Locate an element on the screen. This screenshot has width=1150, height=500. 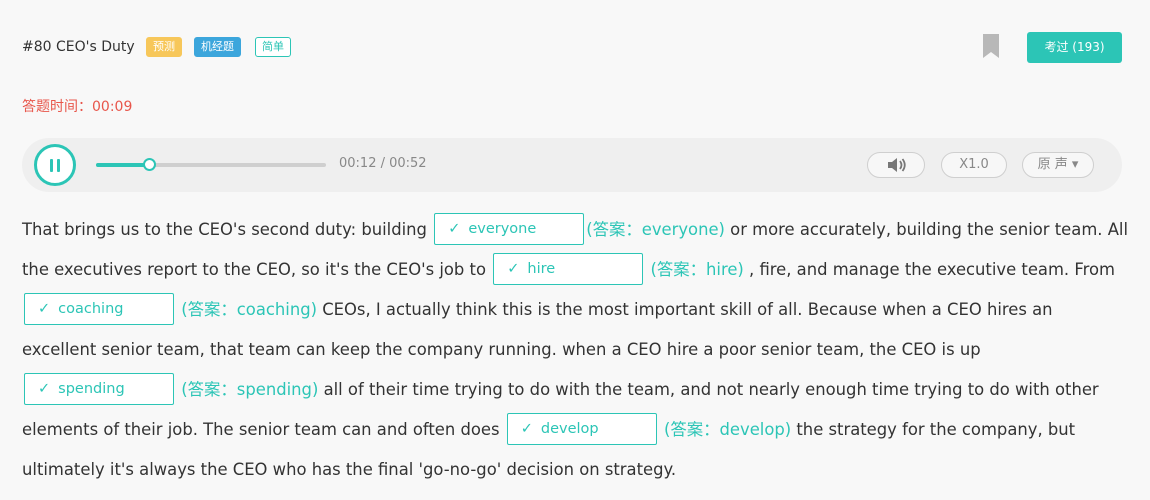
blank-value: develop is located at coordinates (569, 428).